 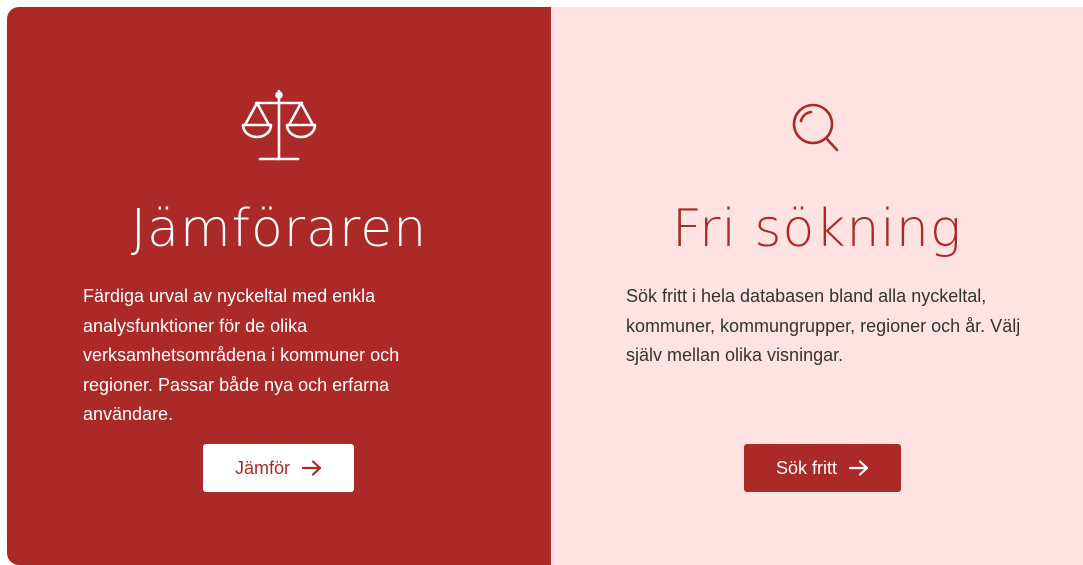 I want to click on search-icon, so click(x=815, y=127).